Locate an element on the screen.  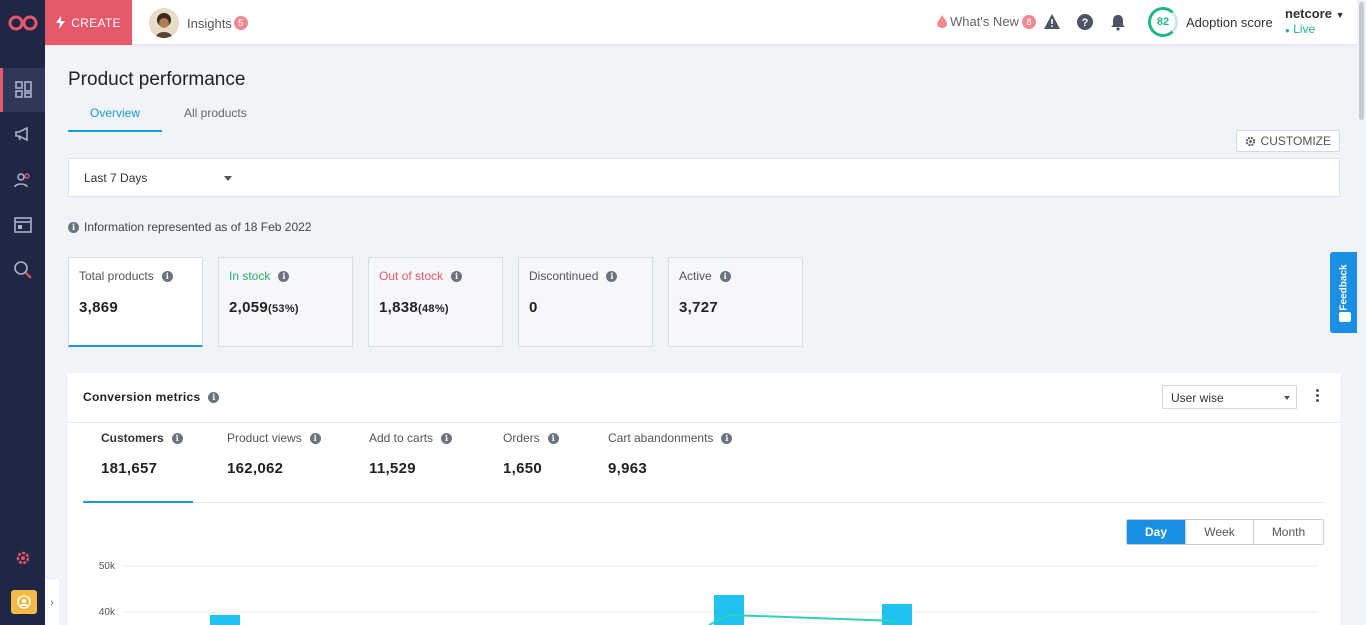
range-month-button: Month is located at coordinates (1288, 532).